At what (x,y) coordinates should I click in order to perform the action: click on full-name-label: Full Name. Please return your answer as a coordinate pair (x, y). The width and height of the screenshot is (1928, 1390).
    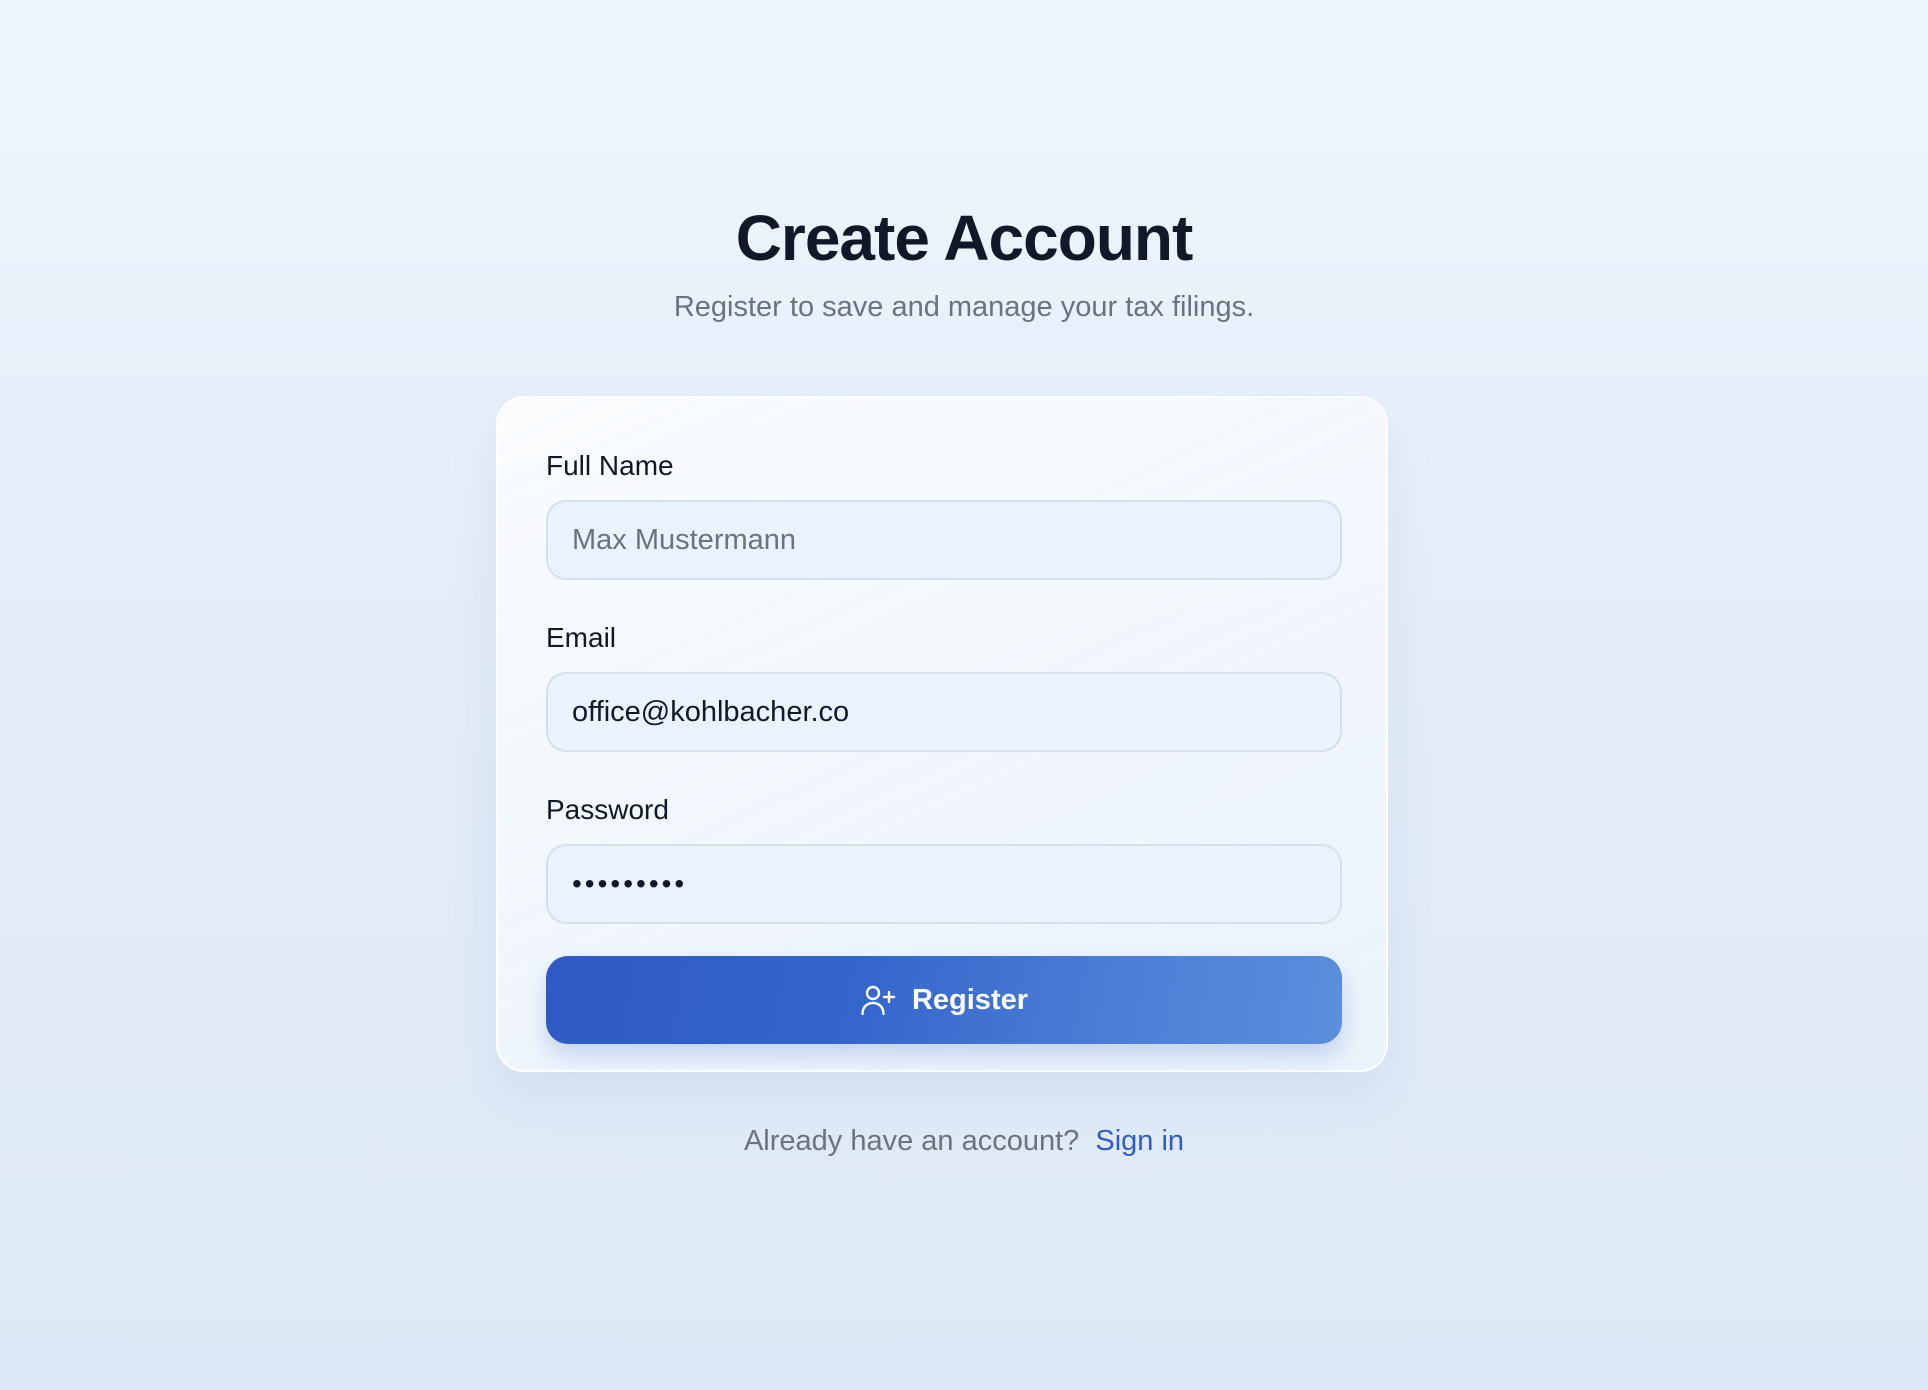
    Looking at the image, I should click on (610, 465).